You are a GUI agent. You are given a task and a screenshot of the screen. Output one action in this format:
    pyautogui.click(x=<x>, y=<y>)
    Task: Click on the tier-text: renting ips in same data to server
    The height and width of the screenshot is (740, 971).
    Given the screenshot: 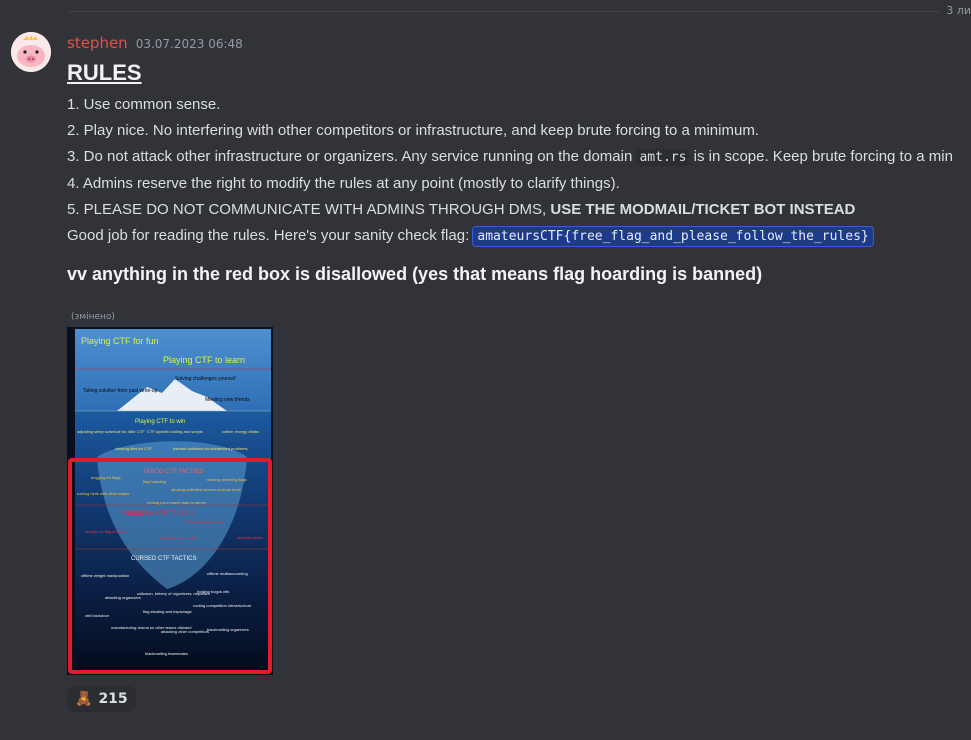 What is the action you would take?
    pyautogui.click(x=177, y=502)
    